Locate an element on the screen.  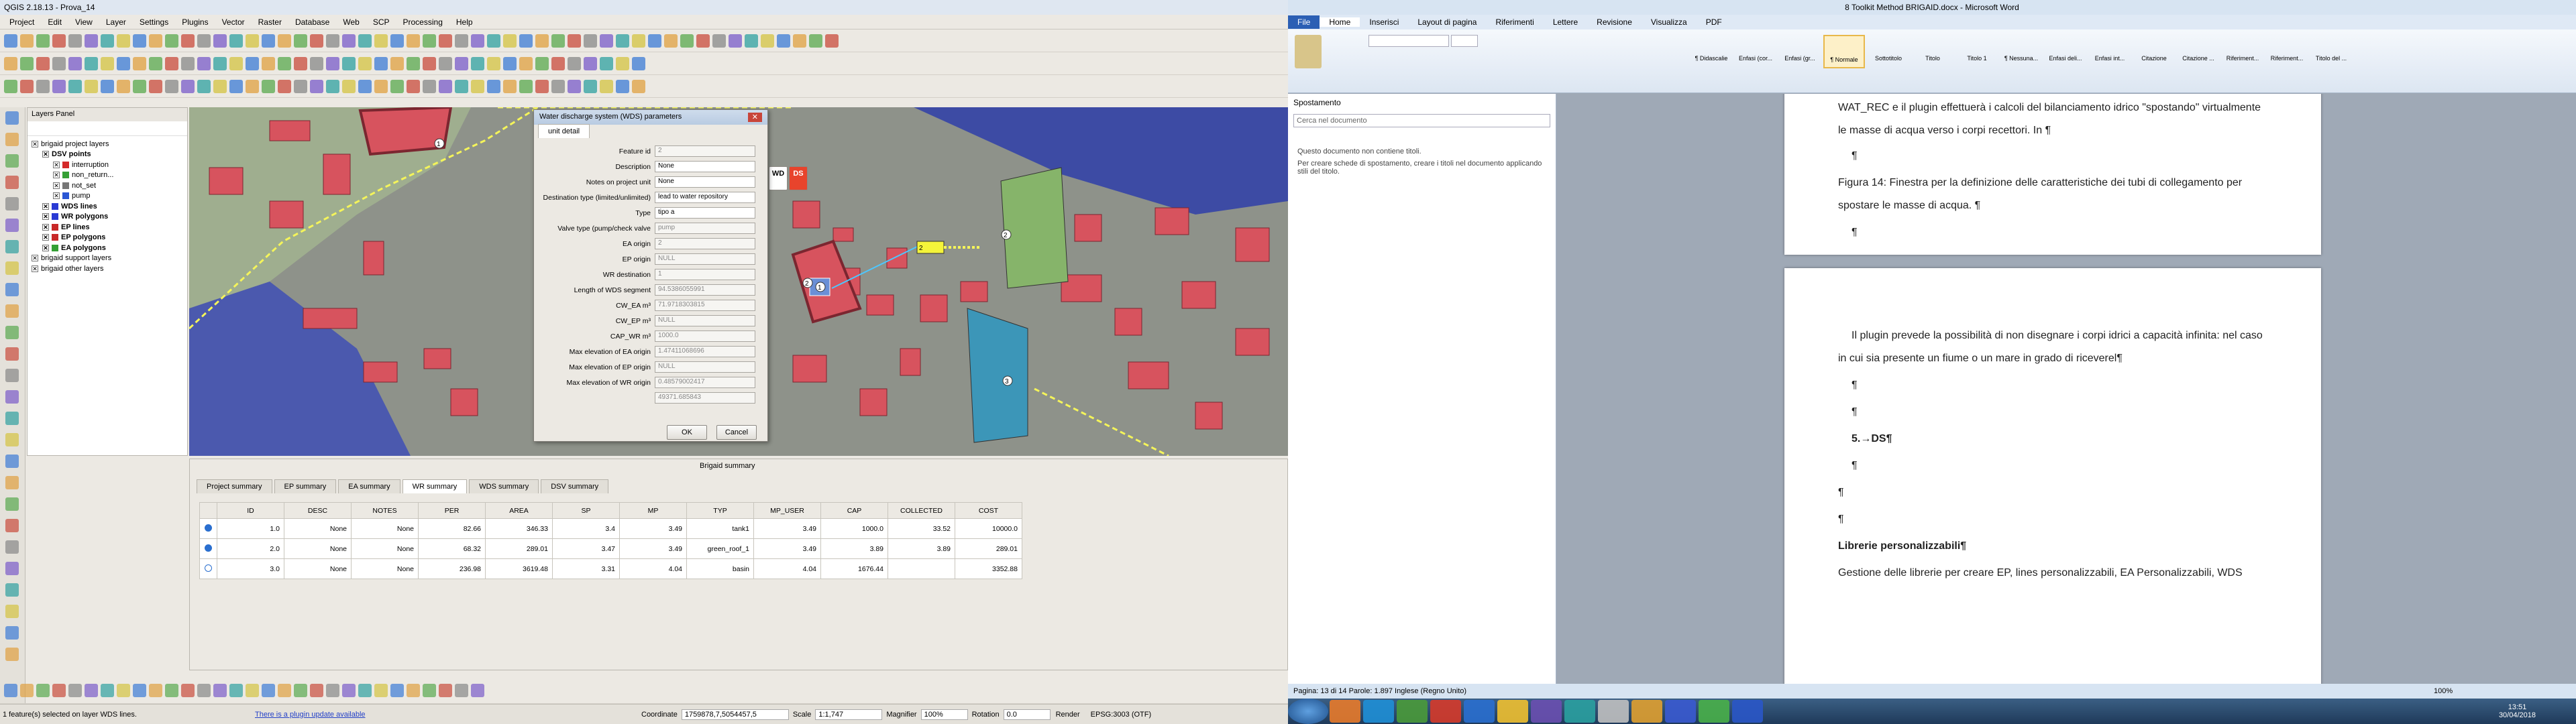
field-input: 2 is located at coordinates (705, 151).